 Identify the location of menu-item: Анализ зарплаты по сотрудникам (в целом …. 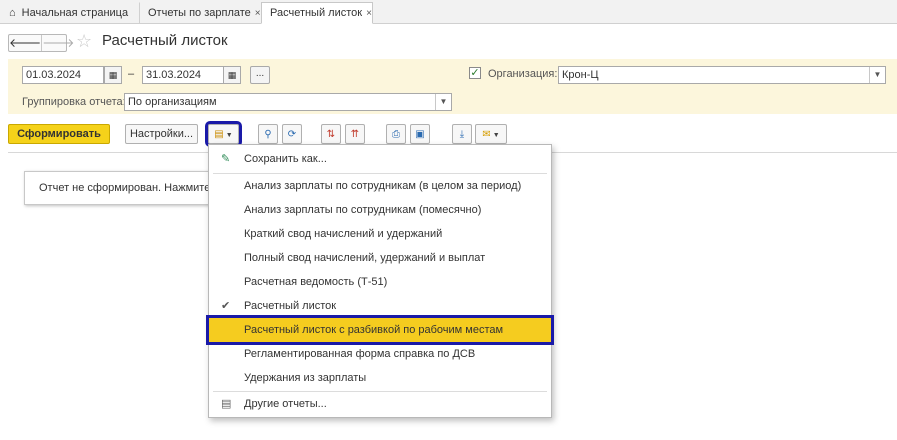
(380, 186).